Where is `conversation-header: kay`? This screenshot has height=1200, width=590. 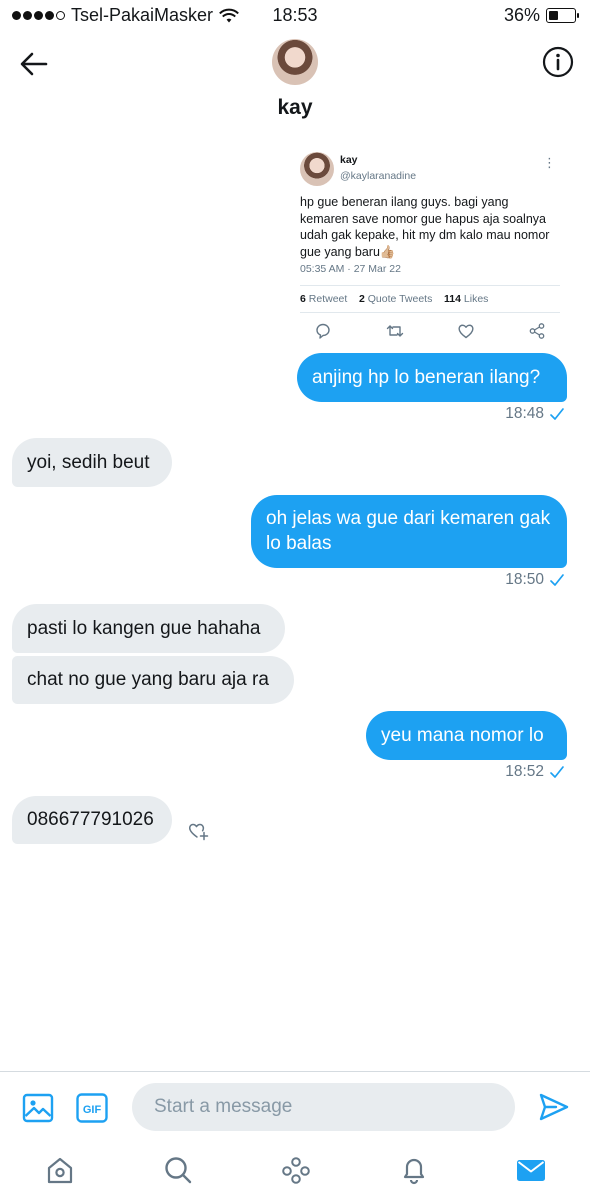
conversation-header: kay is located at coordinates (295, 82).